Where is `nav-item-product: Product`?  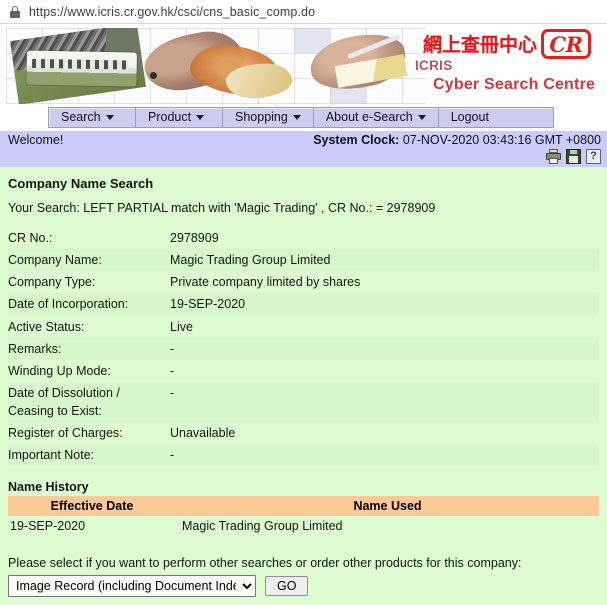 nav-item-product: Product is located at coordinates (179, 117).